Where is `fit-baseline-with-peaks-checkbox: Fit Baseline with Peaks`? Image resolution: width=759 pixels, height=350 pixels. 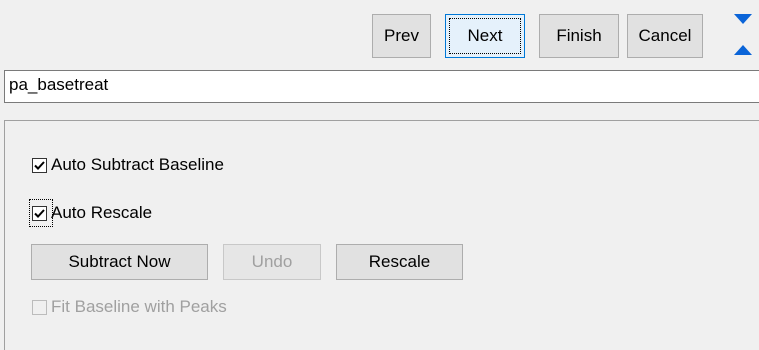 fit-baseline-with-peaks-checkbox: Fit Baseline with Peaks is located at coordinates (129, 307).